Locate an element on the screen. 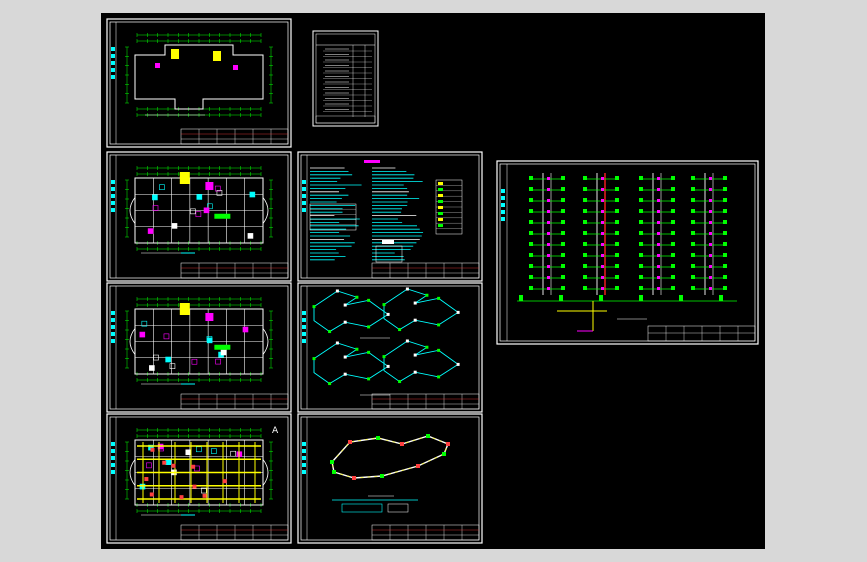 This screenshot has width=867, height=562. sheet-drawing-list is located at coordinates (345, 78).